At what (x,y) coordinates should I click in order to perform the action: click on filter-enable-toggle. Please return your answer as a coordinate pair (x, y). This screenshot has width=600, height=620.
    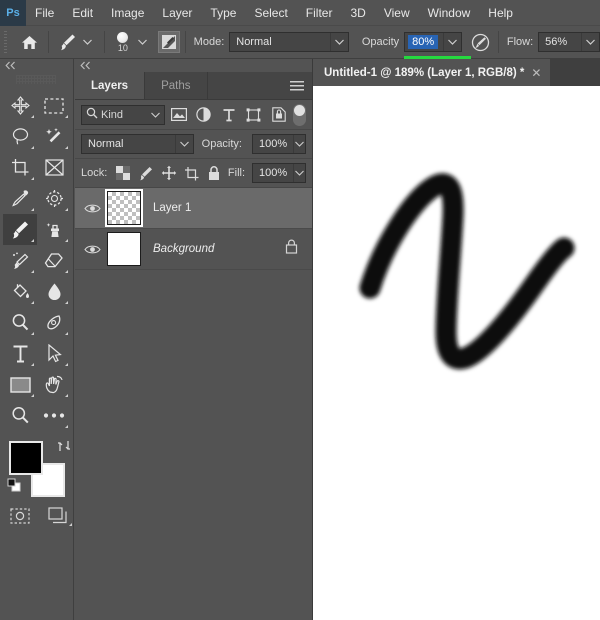
    Looking at the image, I should click on (299, 114).